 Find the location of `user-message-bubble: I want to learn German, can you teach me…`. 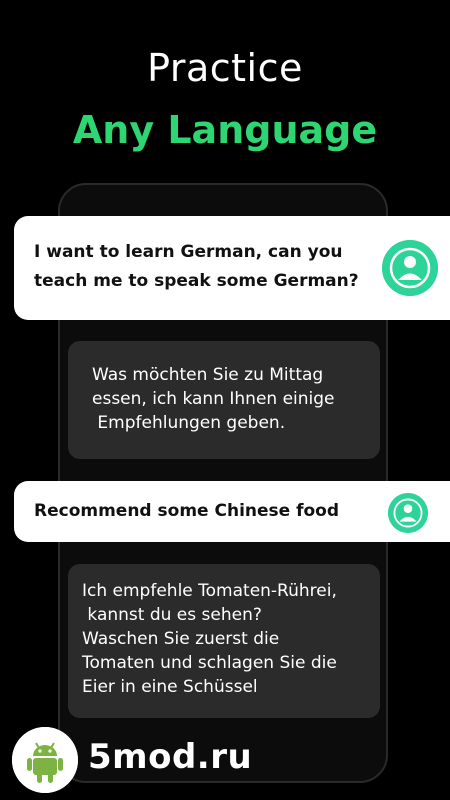

user-message-bubble: I want to learn German, can you teach me… is located at coordinates (232, 268).